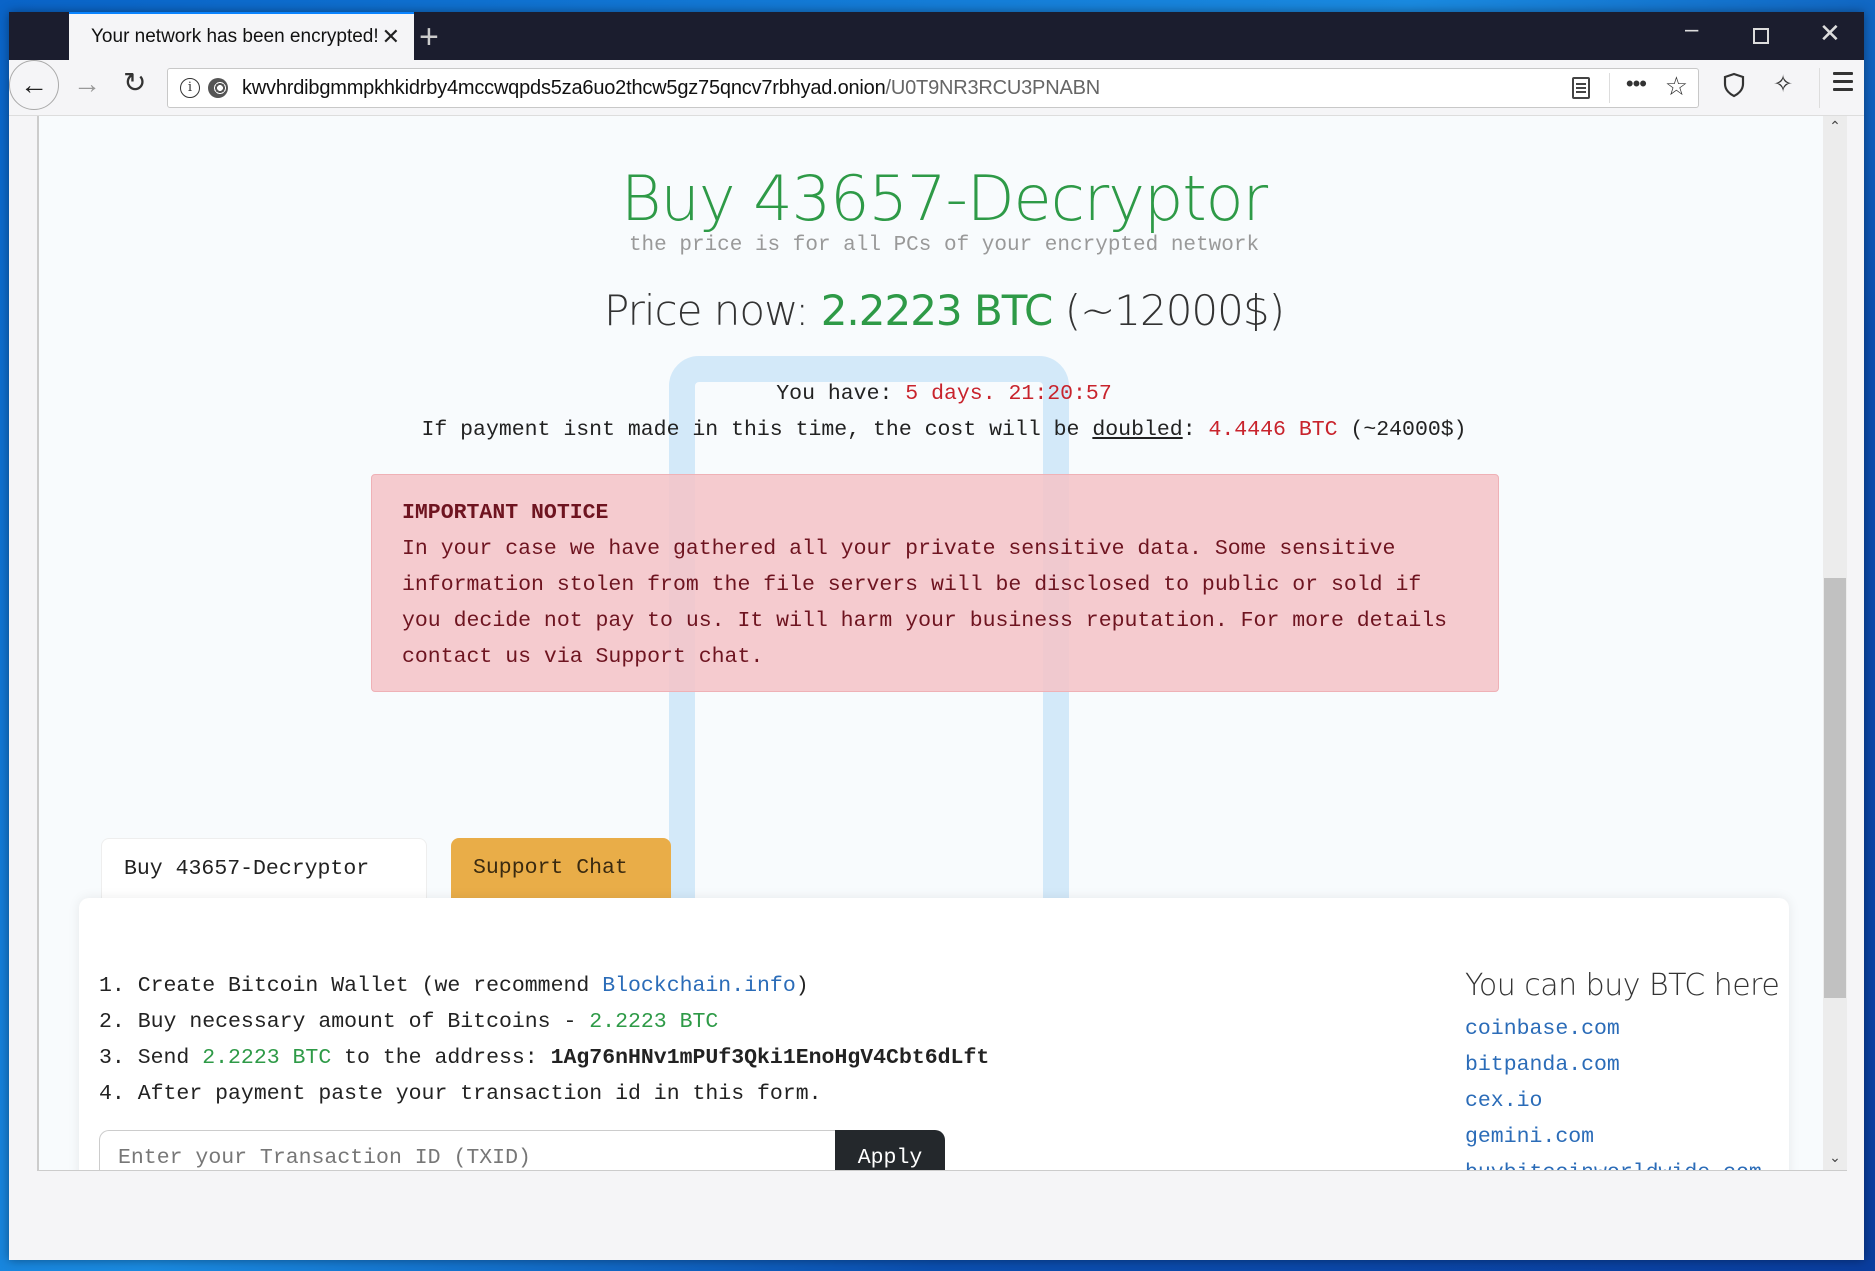 This screenshot has height=1271, width=1875. I want to click on txid-form: Apply, so click(522, 1150).